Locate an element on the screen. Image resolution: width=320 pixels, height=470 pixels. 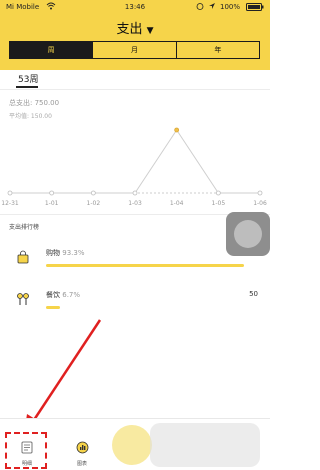
ranking-item-name: 餐饮 6.7% is located at coordinates (63, 295).